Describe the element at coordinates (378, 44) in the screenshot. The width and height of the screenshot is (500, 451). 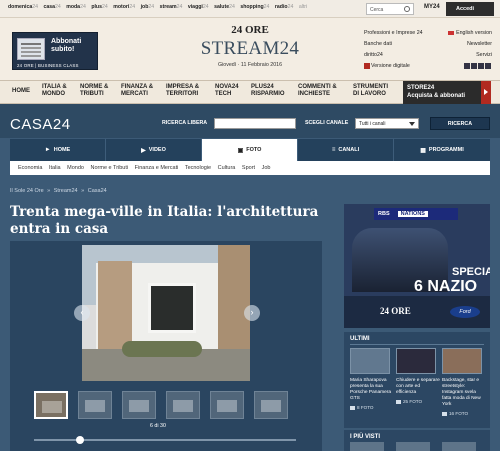
I see `banche-dati-link: Banche dati` at that location.